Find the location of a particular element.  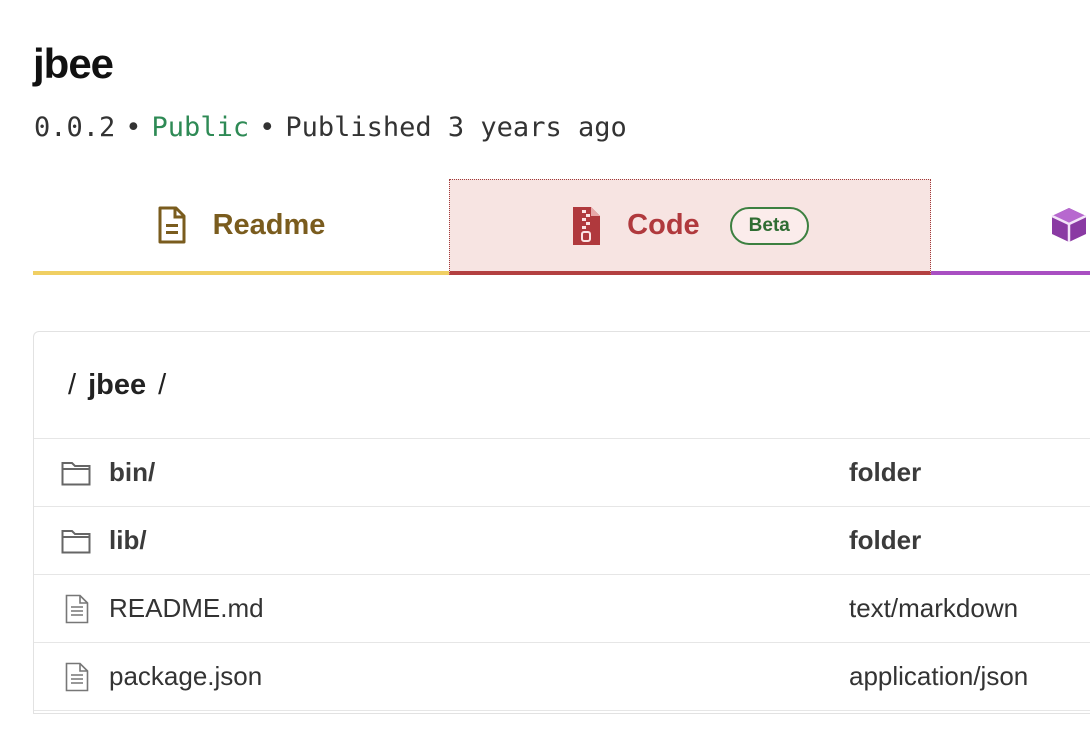

file-zip-icon is located at coordinates (586, 226).